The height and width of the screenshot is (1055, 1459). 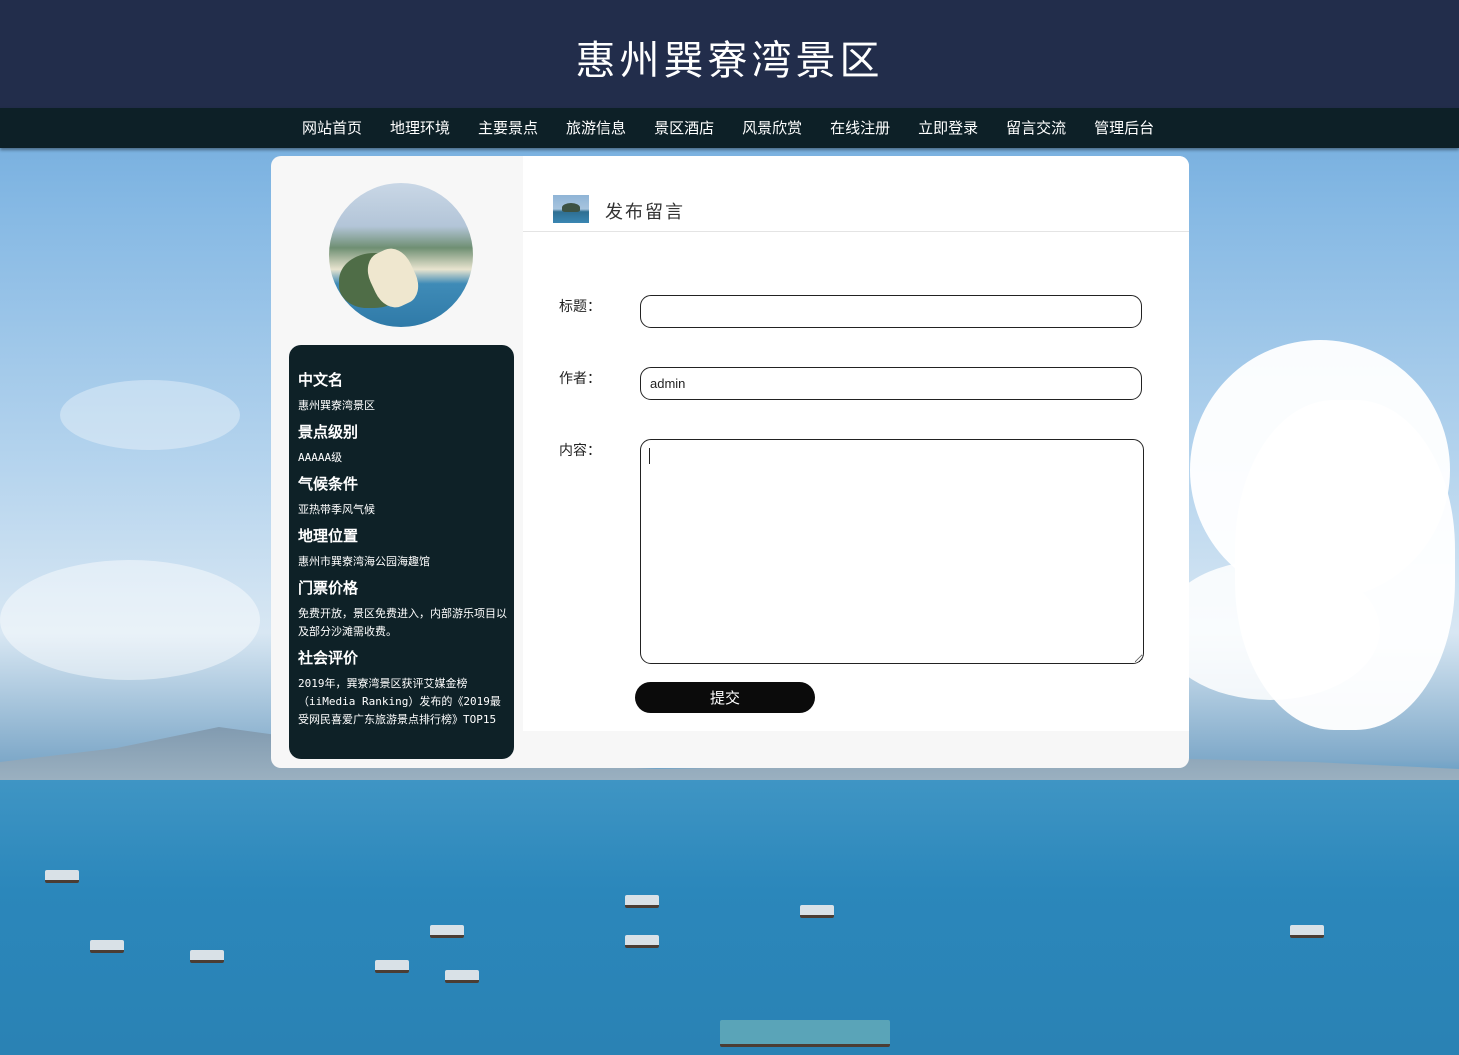 I want to click on nav-item-messages: 留言交流, so click(x=1036, y=128).